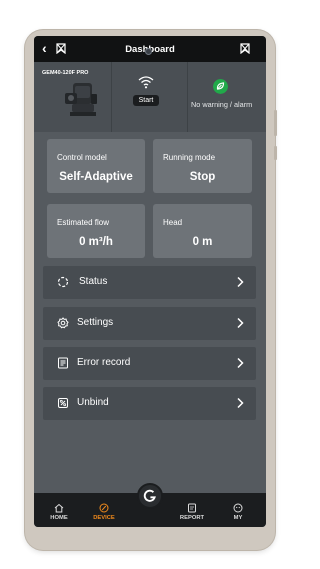 Image resolution: width=320 pixels, height=569 pixels. Describe the element at coordinates (245, 48) in the screenshot. I see `bookmark-icon` at that location.